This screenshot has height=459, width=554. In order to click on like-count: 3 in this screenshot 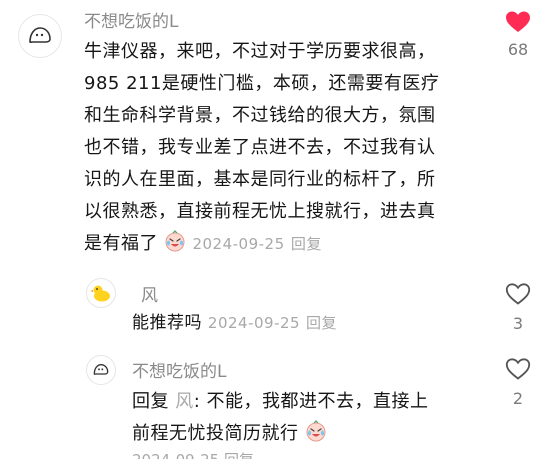, I will do `click(518, 323)`.